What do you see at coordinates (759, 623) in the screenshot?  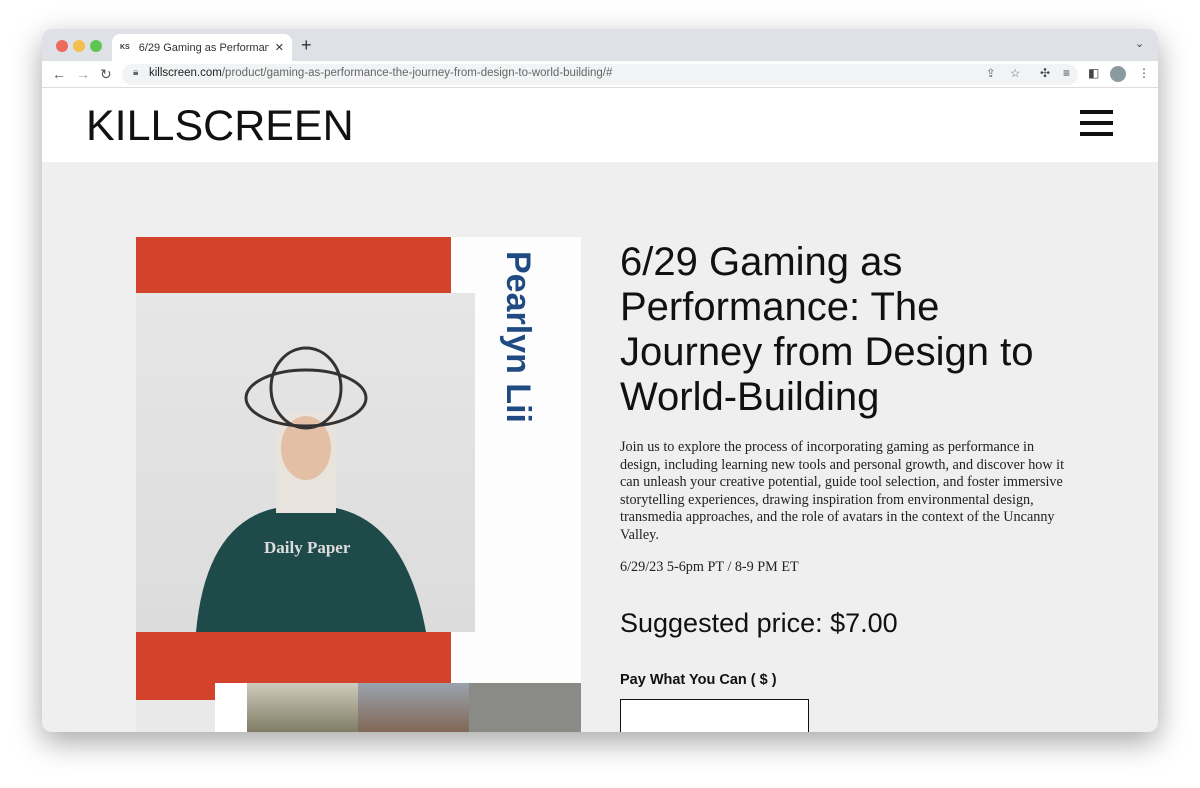 I see `suggested-price: Suggested price: $7.00` at bounding box center [759, 623].